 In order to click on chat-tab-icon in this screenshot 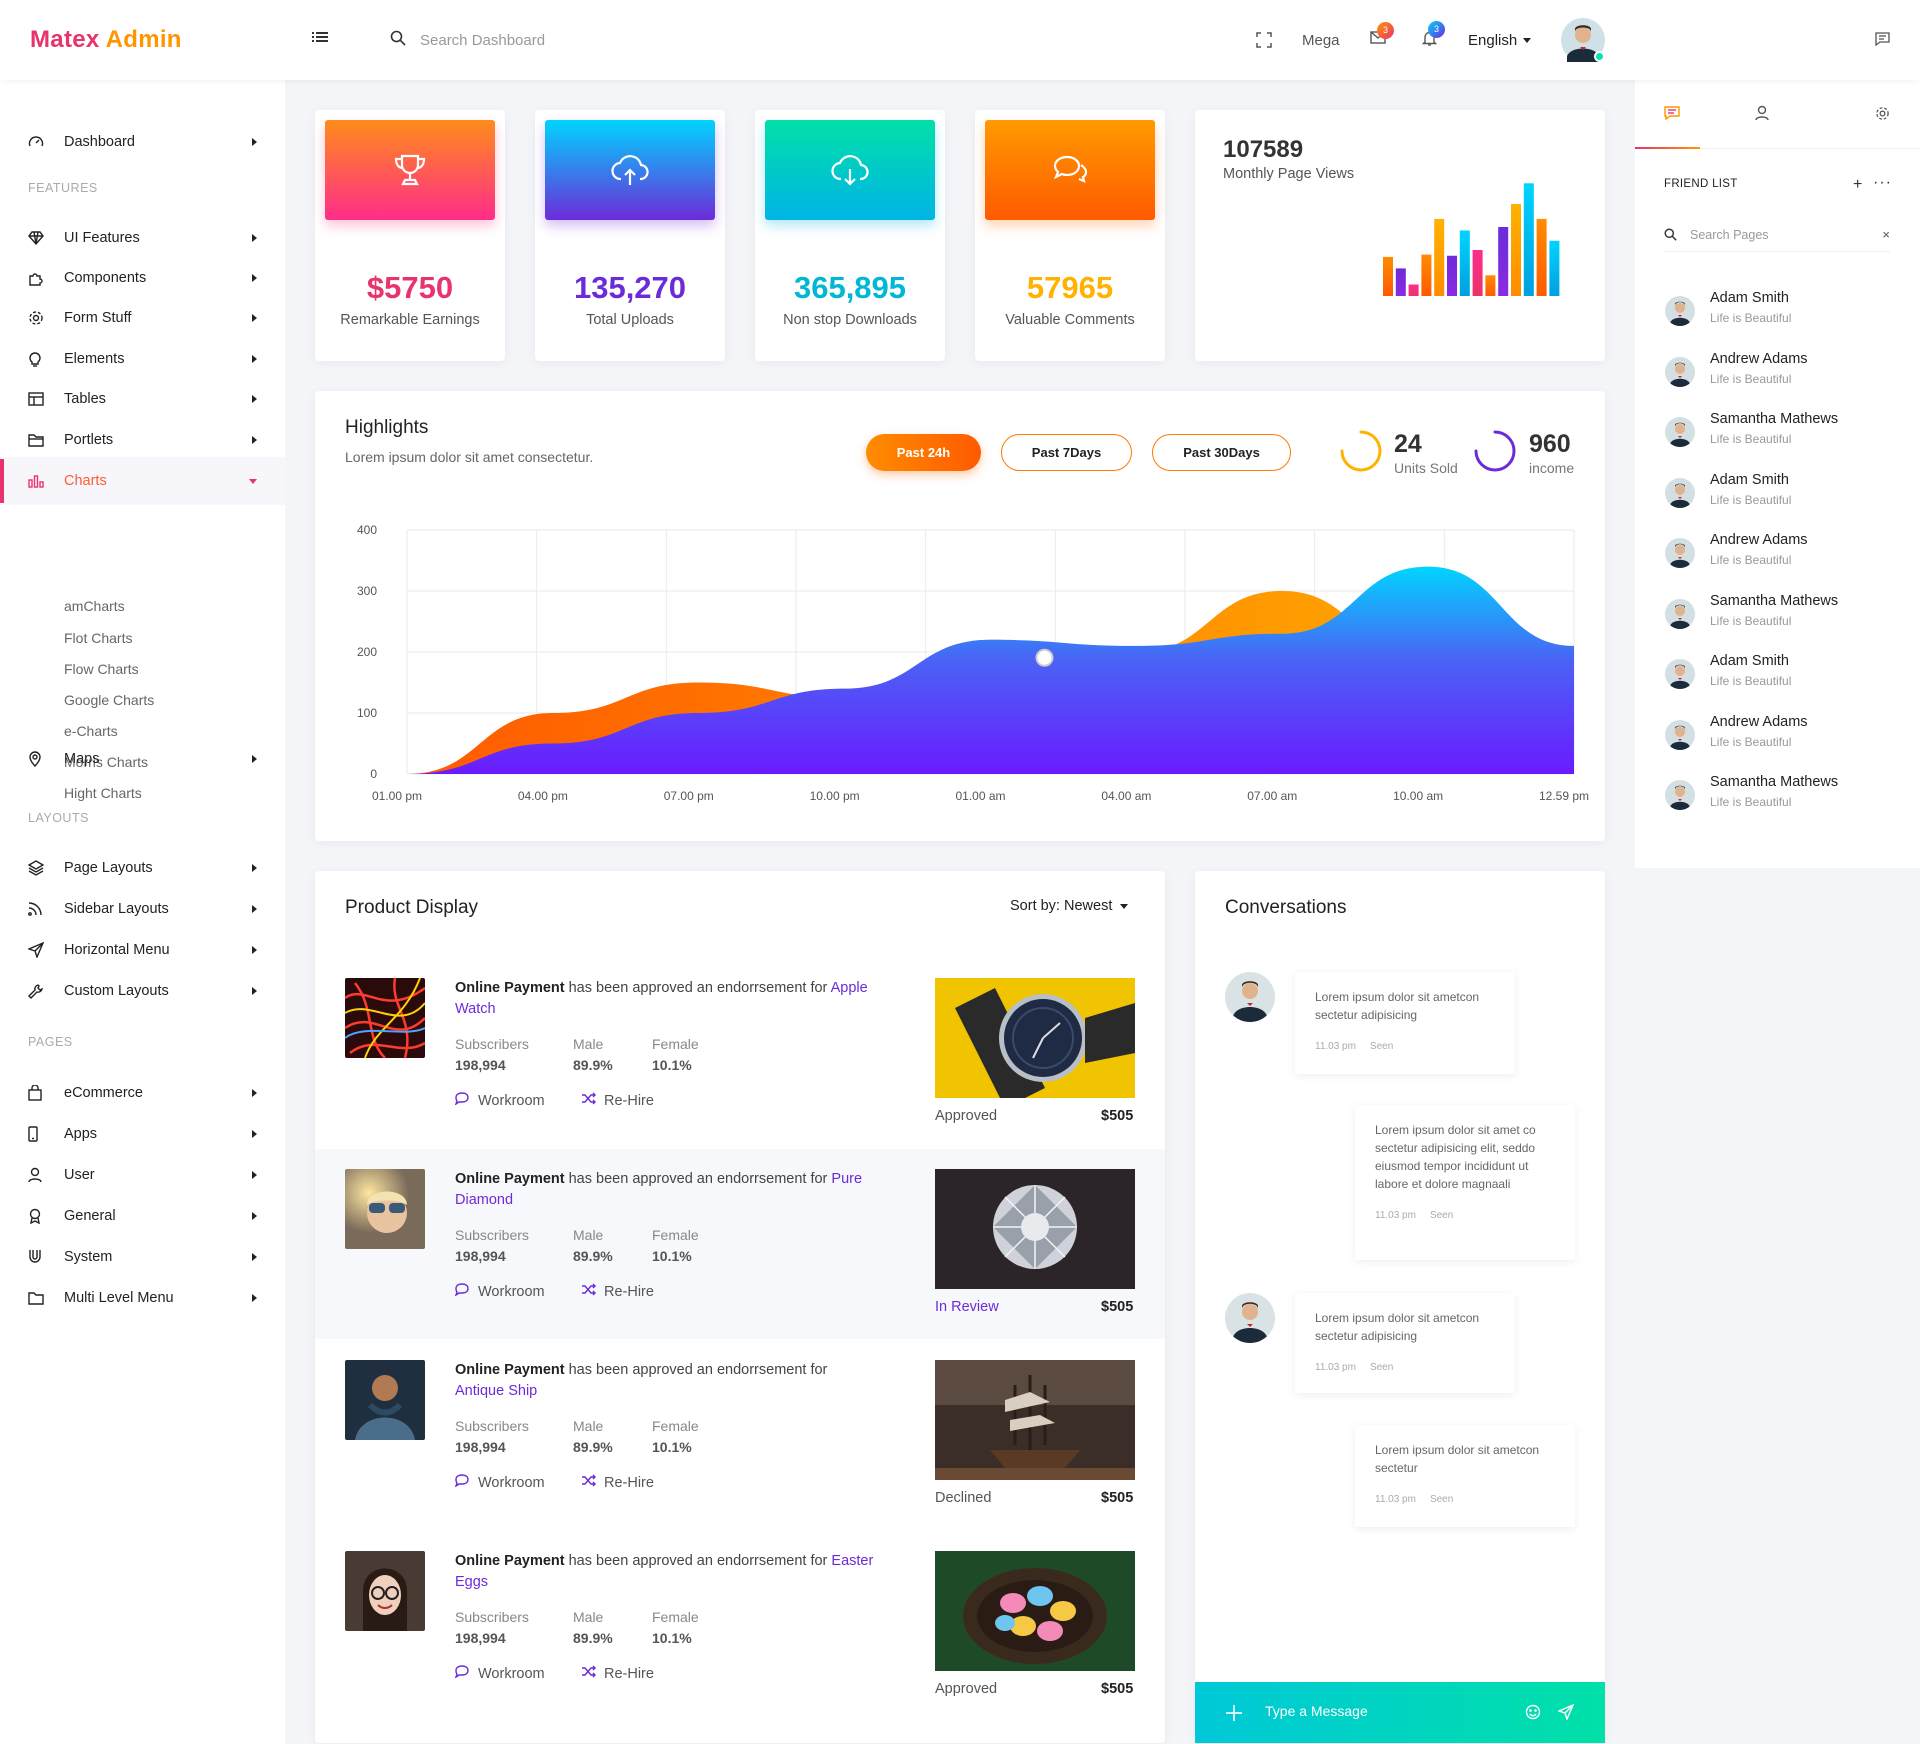, I will do `click(1672, 115)`.